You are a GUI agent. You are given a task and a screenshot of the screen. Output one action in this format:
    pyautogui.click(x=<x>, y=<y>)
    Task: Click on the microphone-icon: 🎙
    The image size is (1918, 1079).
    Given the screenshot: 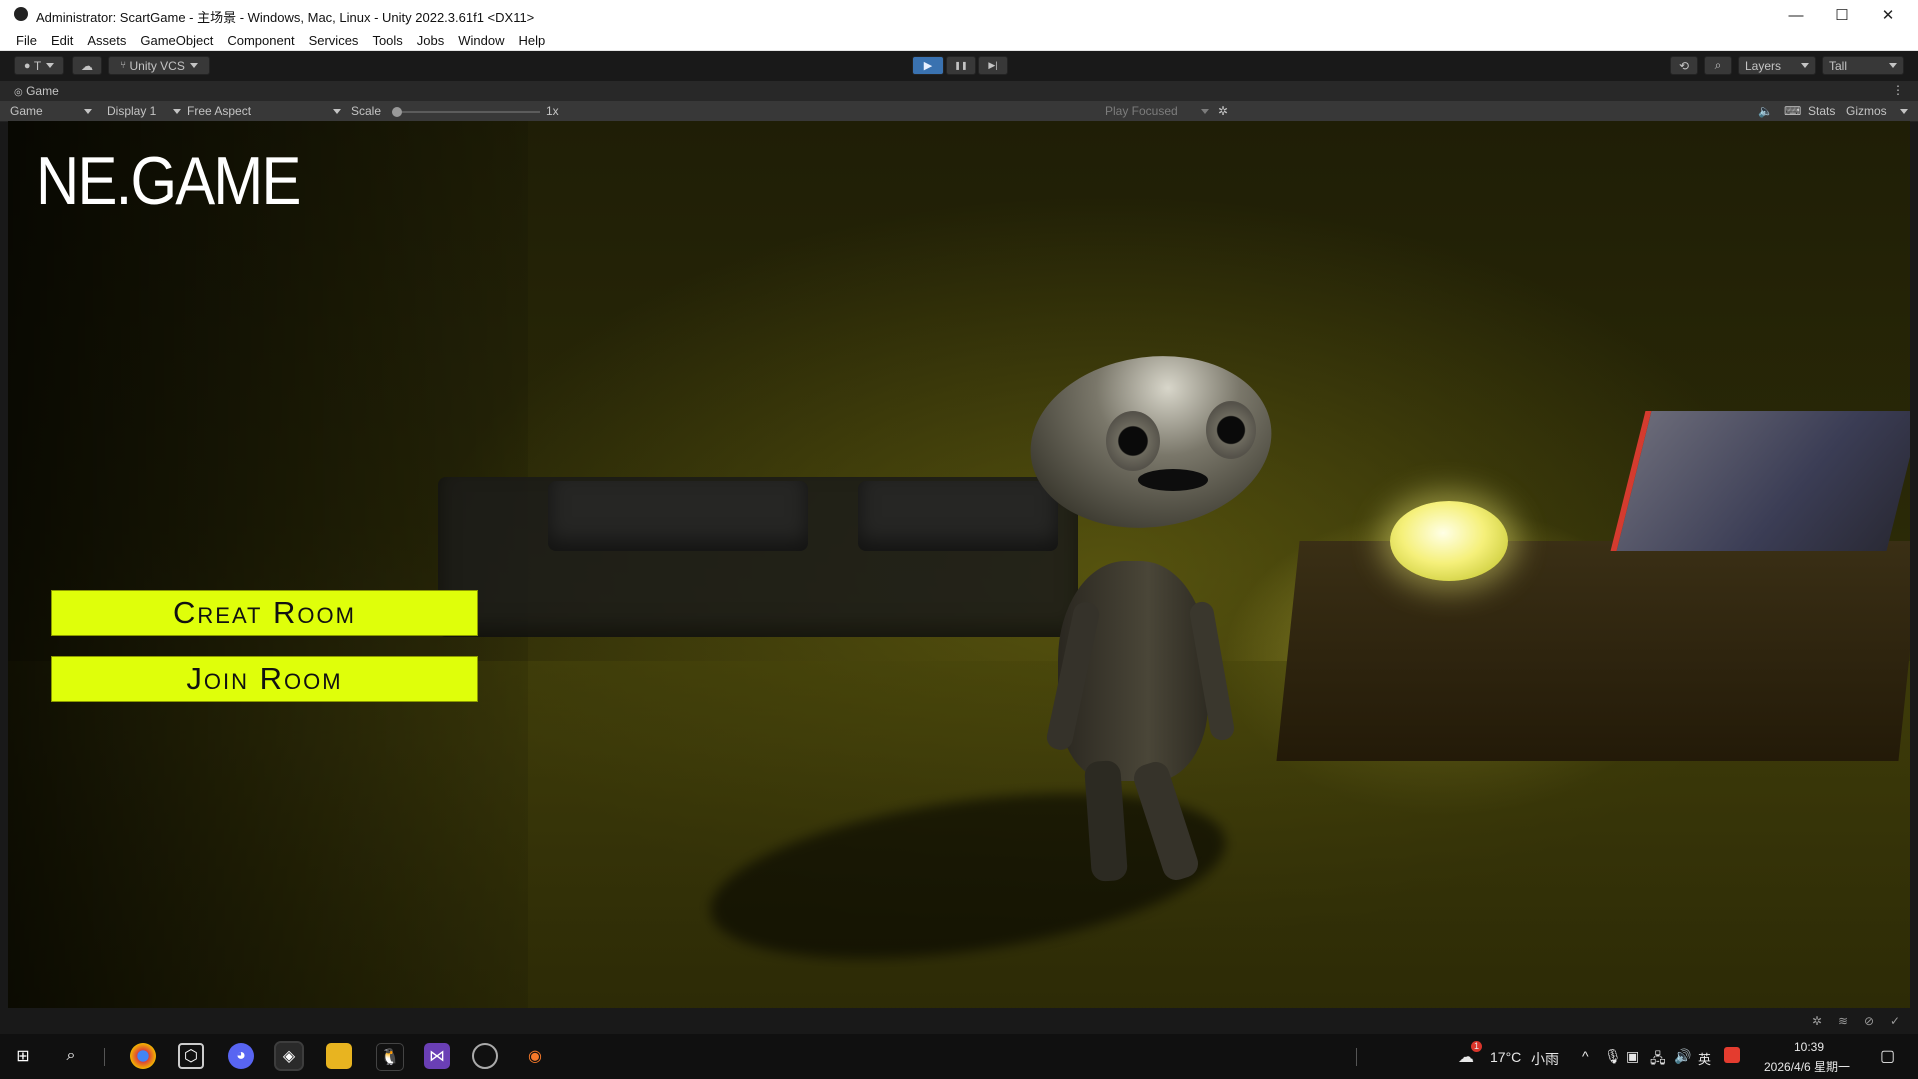 What is the action you would take?
    pyautogui.click(x=1613, y=1056)
    